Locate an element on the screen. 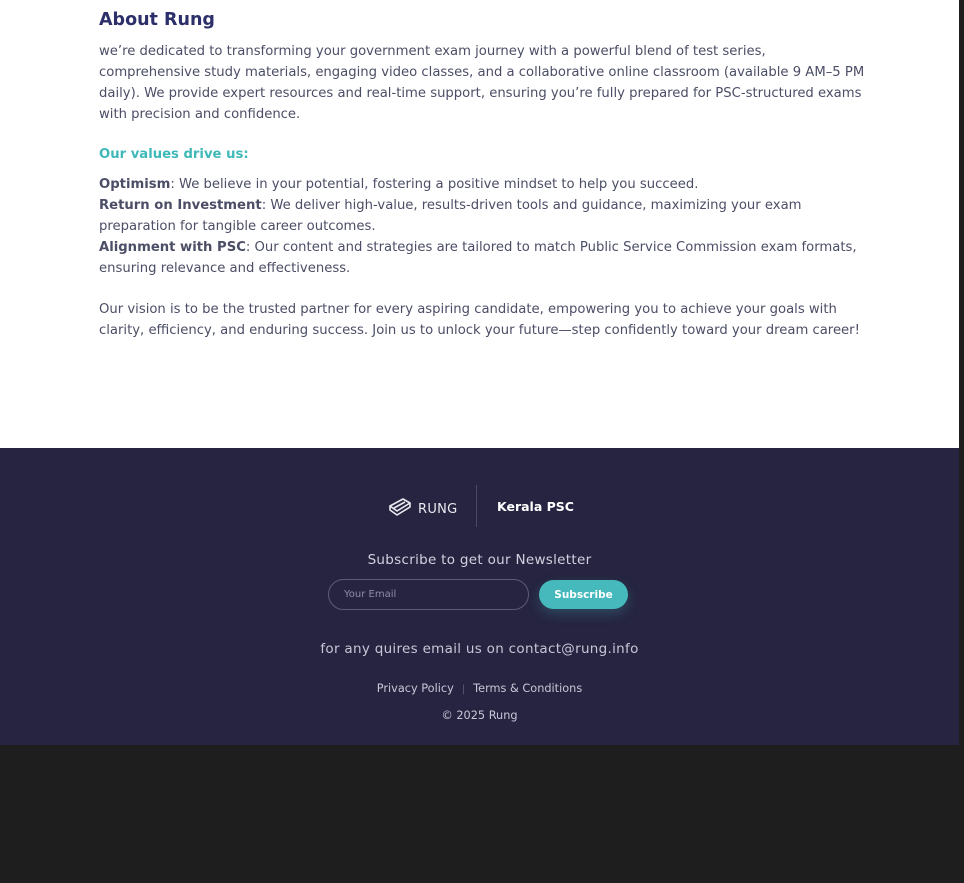 The image size is (964, 883). terms-link: Terms & Conditions is located at coordinates (527, 688).